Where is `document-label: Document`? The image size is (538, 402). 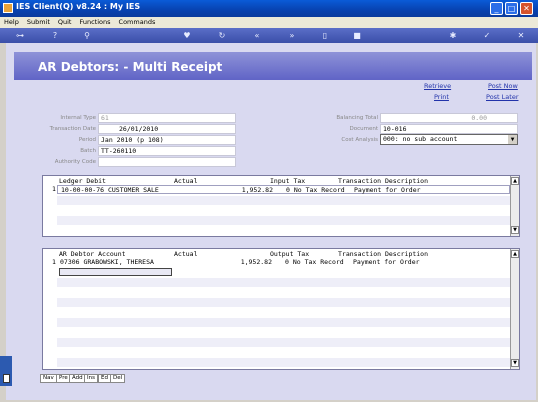
document-label: Document is located at coordinates (364, 129).